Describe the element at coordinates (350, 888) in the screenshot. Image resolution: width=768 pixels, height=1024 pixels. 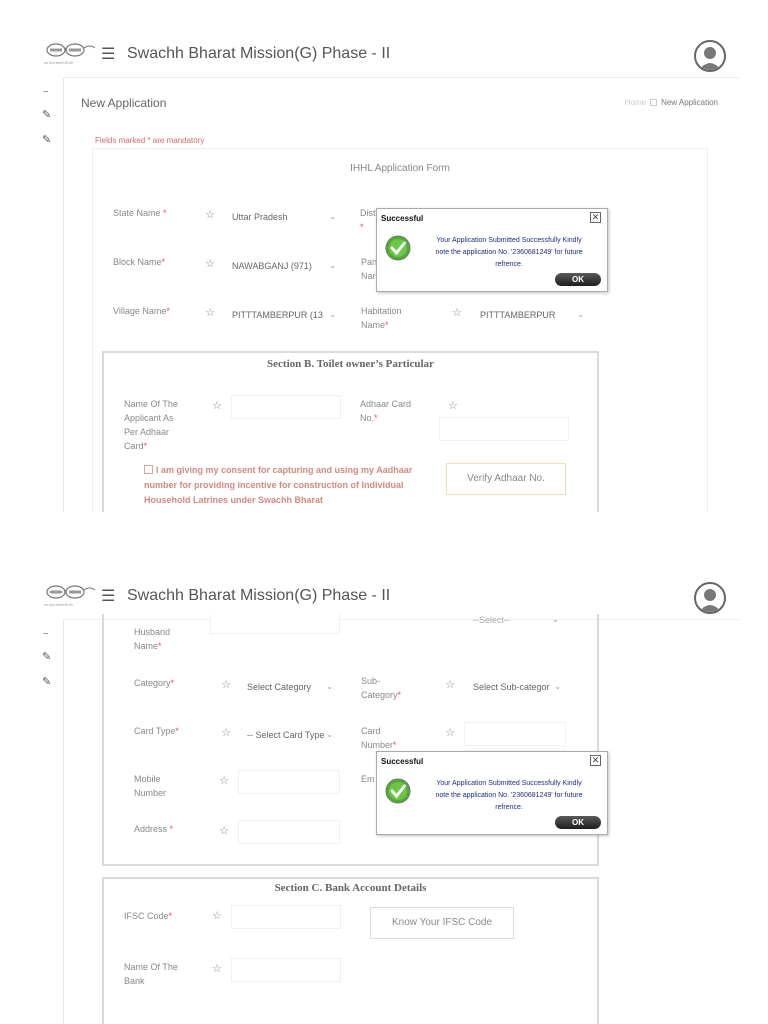
I see `section-c-title: Section C. Bank Account Details` at that location.